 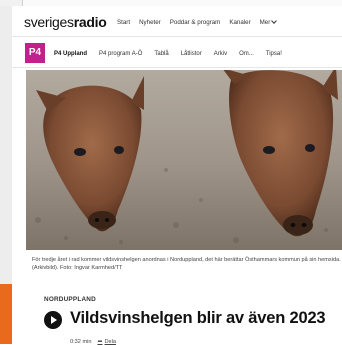 I want to click on nav-tipsa: Tipsa!, so click(x=274, y=54).